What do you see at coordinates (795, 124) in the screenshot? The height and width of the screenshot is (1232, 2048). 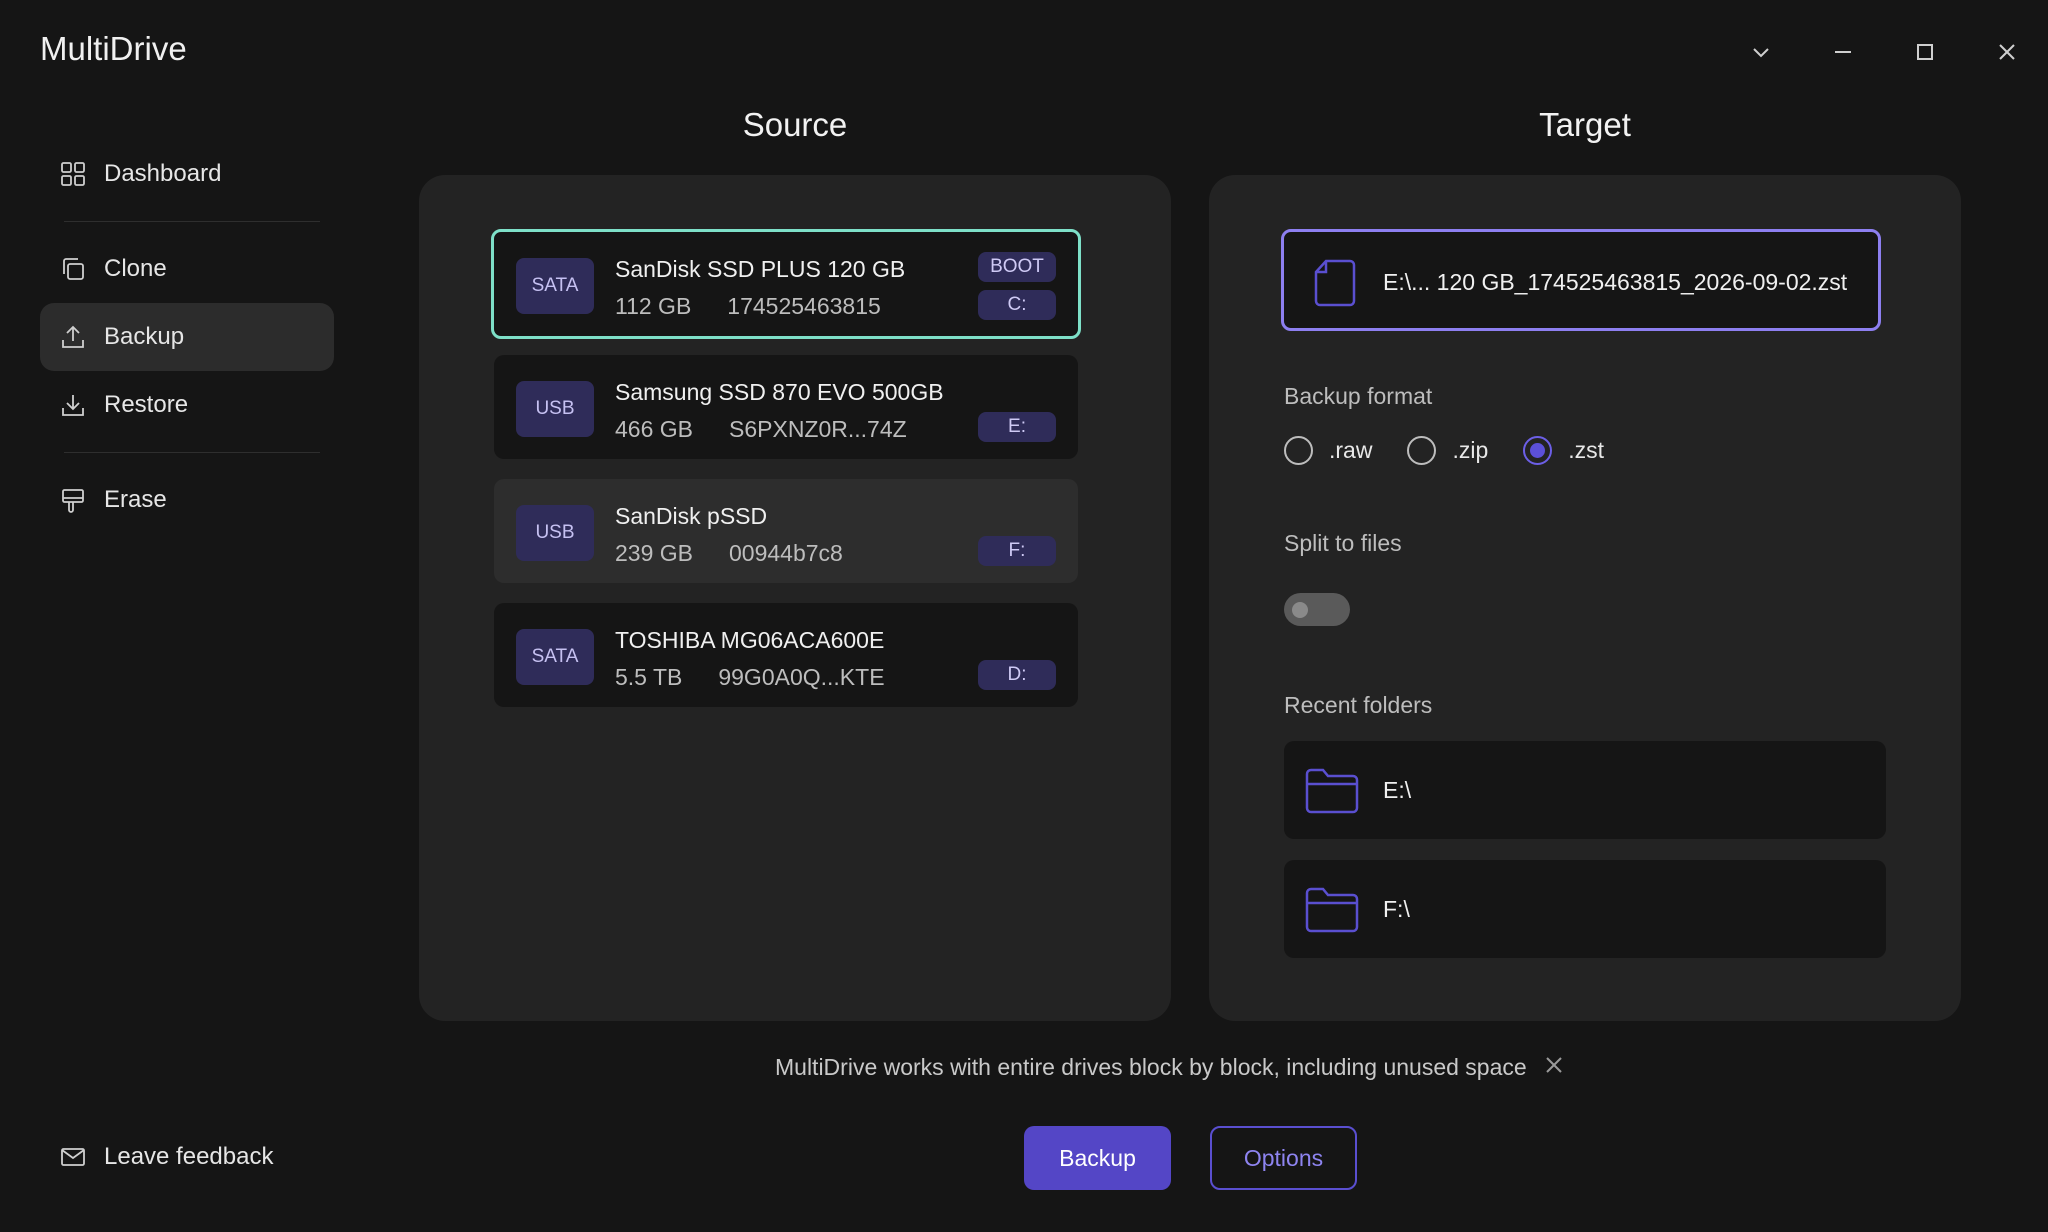 I see `source-title: Source` at bounding box center [795, 124].